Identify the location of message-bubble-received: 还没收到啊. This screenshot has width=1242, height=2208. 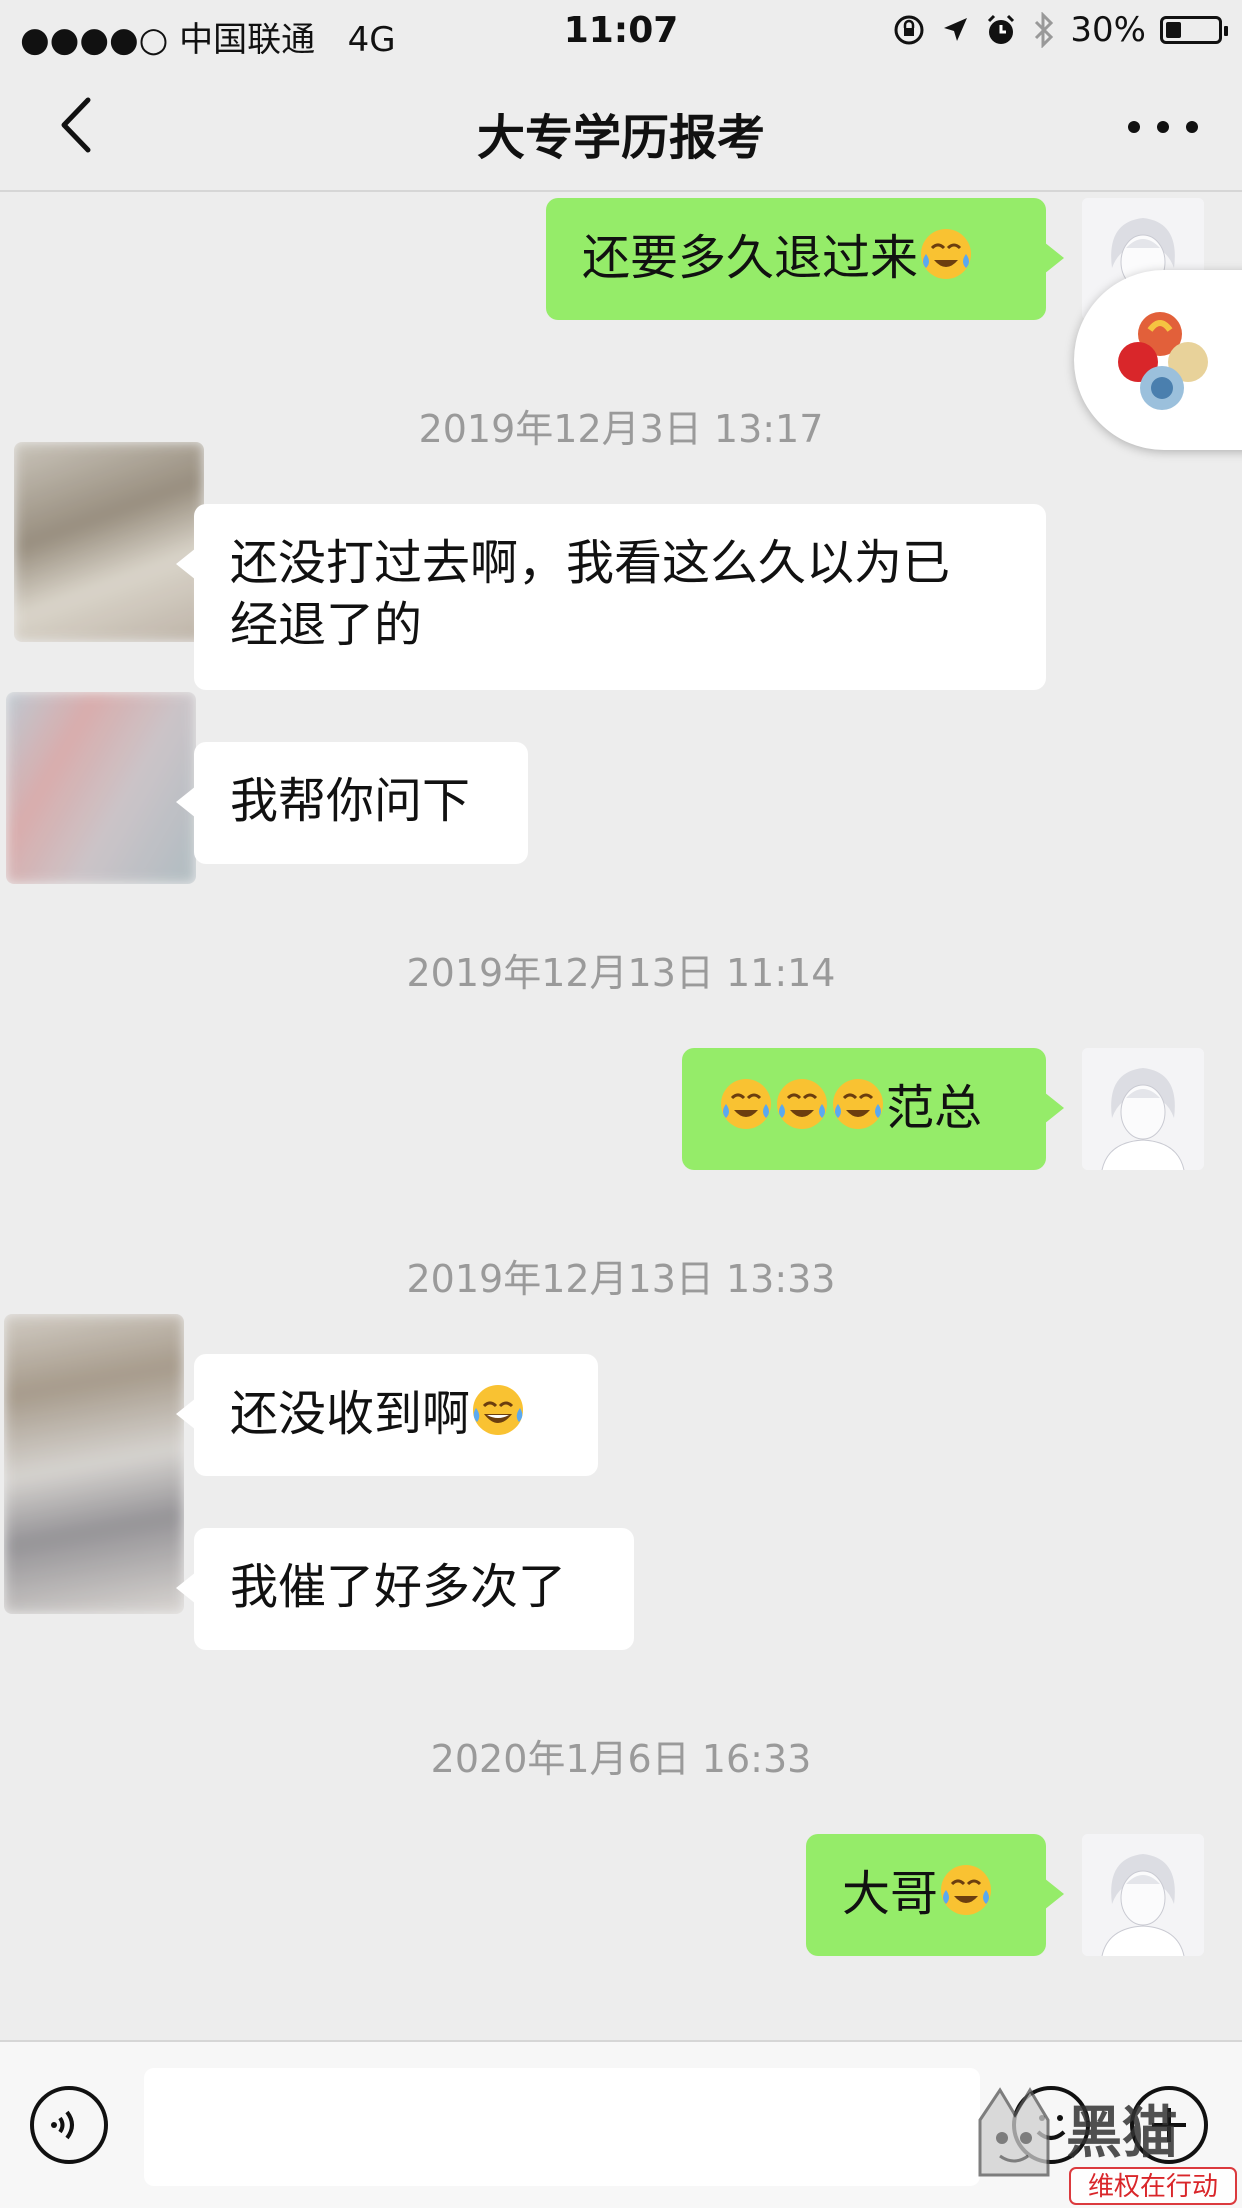
(387, 1415).